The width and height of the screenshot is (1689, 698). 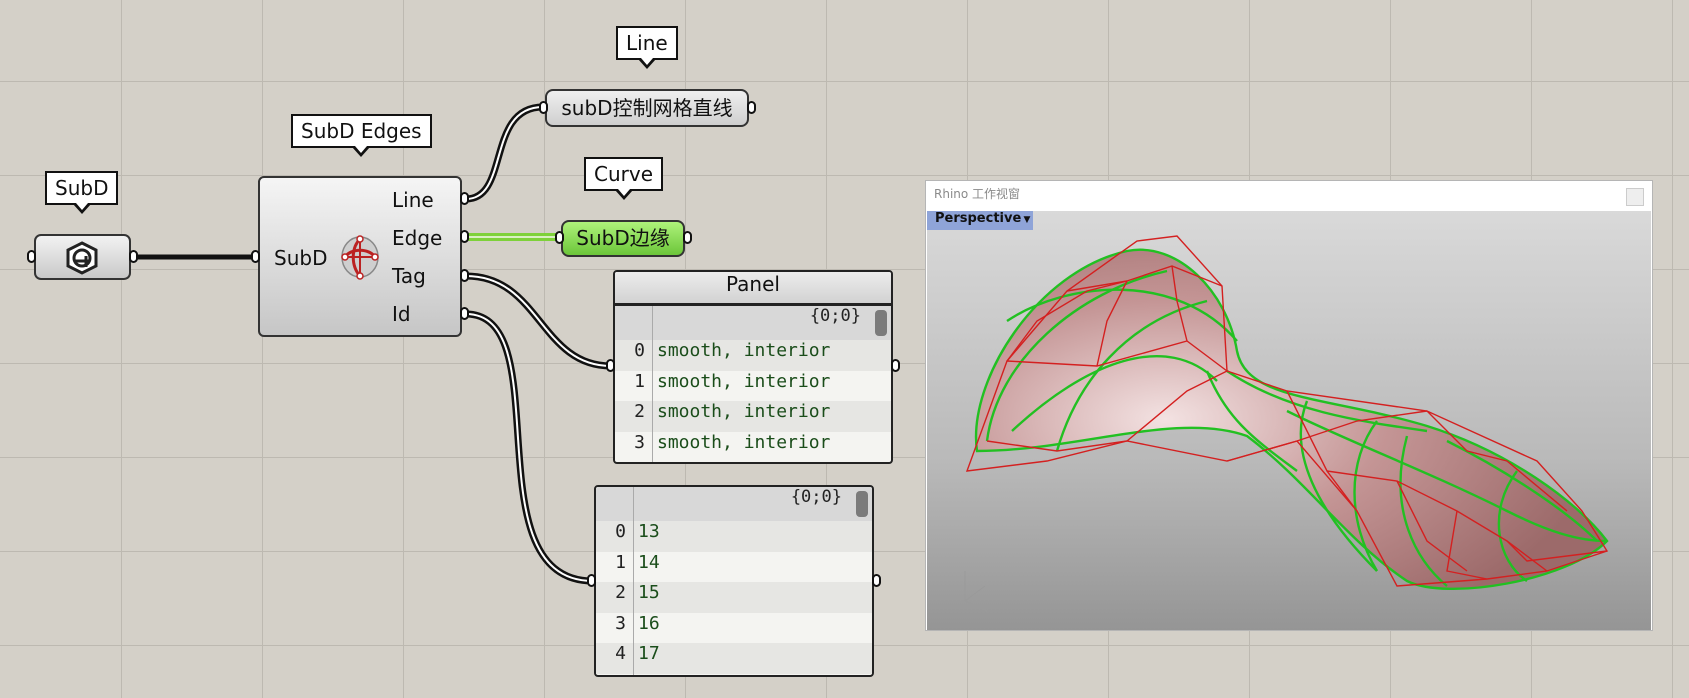 I want to click on subd-param-input-grip, so click(x=31, y=256).